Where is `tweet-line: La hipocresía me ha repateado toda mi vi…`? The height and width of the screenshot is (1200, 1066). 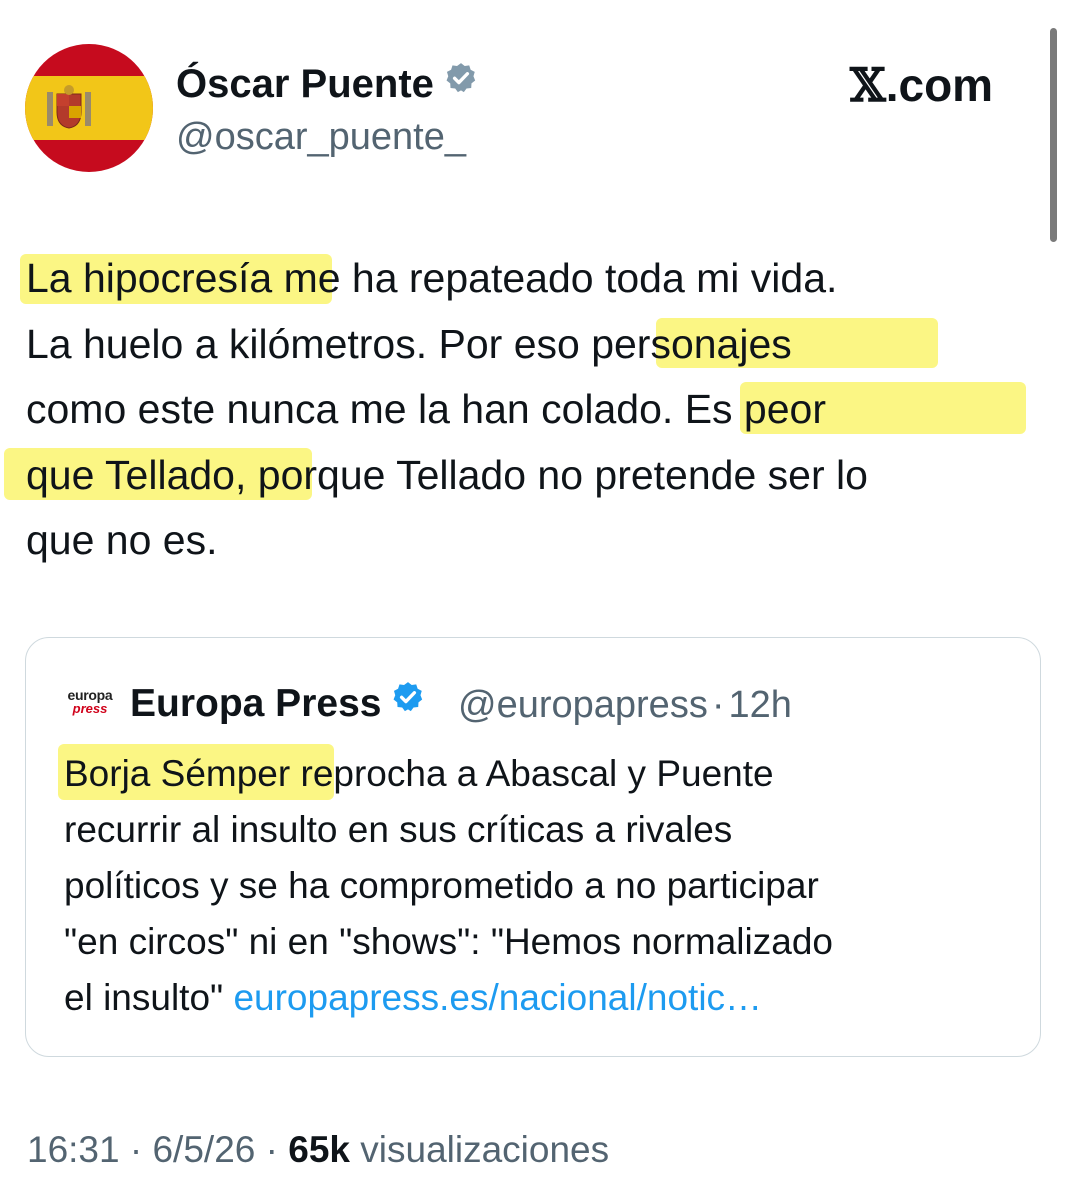
tweet-line: La hipocresía me ha repateado toda mi vi… is located at coordinates (541, 279).